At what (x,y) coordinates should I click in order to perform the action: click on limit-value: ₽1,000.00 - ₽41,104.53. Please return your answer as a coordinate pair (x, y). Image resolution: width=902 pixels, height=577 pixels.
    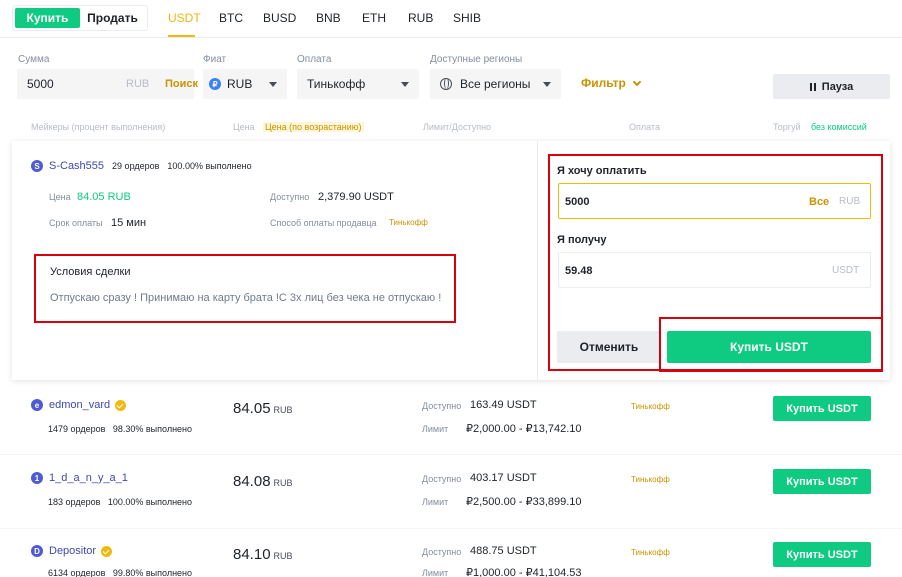
    Looking at the image, I should click on (524, 572).